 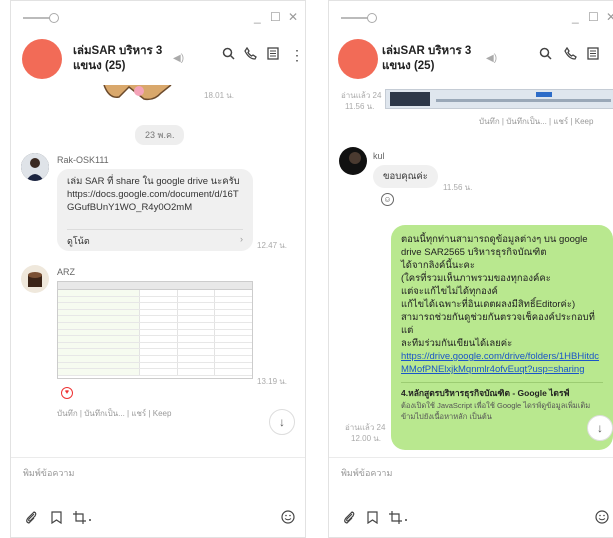 What do you see at coordinates (66, 272) in the screenshot?
I see `sender-name: ARZ` at bounding box center [66, 272].